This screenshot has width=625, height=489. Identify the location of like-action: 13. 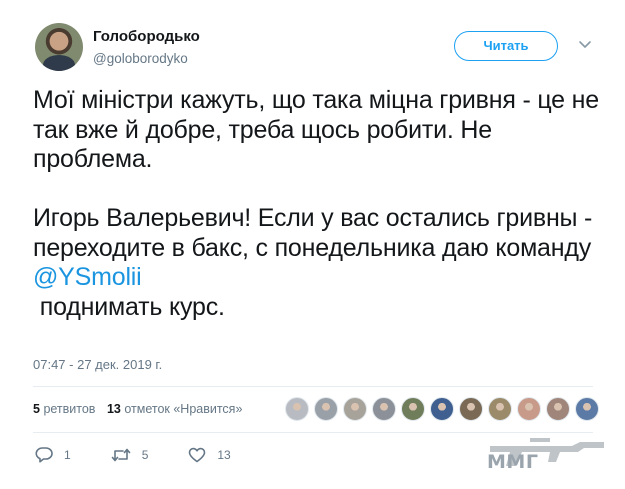
(209, 455).